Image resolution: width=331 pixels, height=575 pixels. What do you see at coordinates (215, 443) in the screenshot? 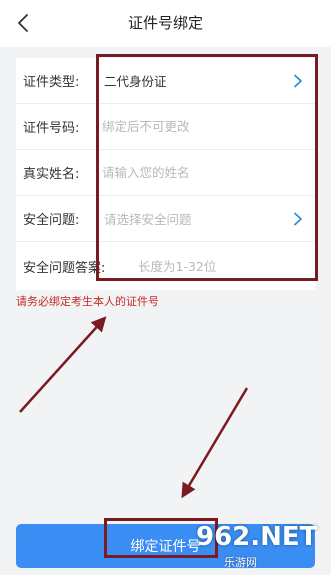
I see `annotation-arrow-down` at bounding box center [215, 443].